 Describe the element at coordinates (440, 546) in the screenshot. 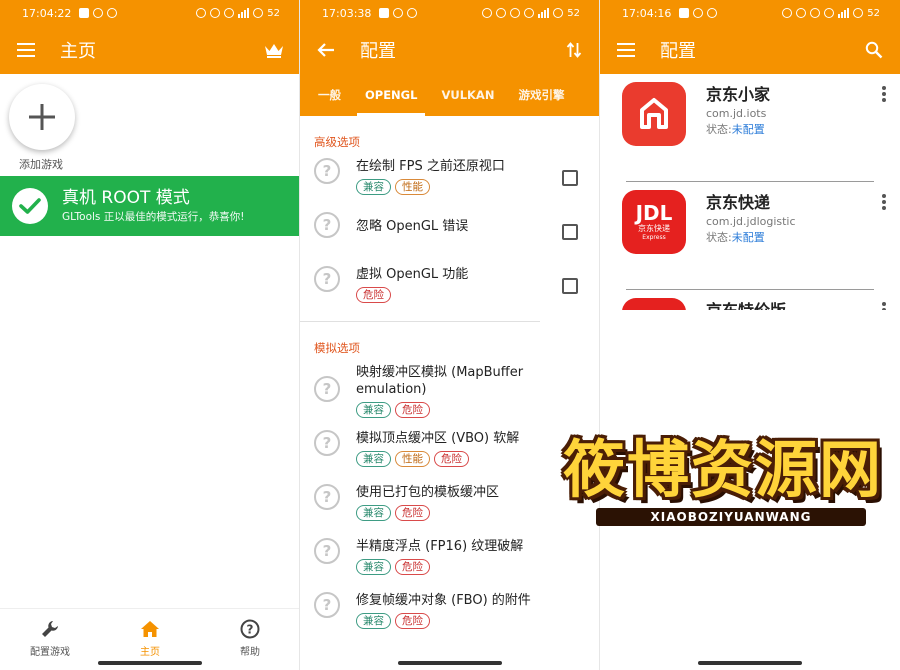

I see `option-title: 半精度浮点 (FP16) 纹理破解` at that location.